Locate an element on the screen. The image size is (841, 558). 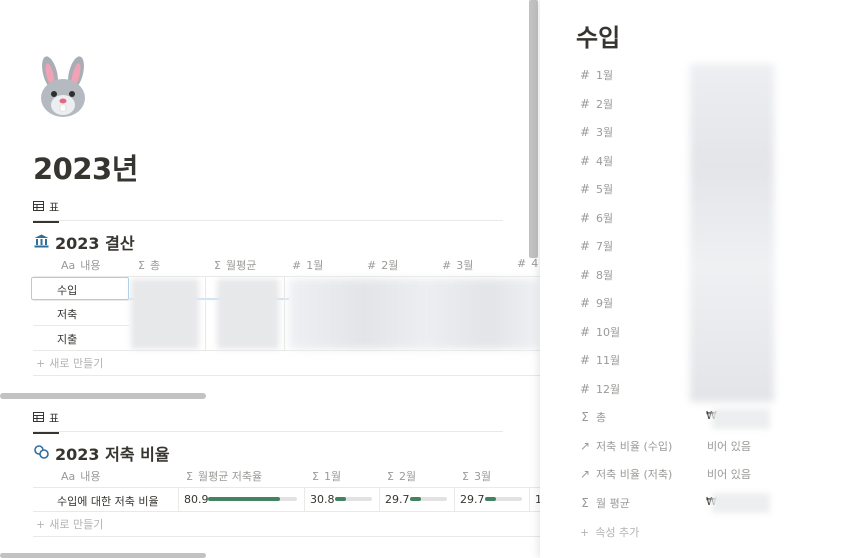
property-type-icon: Σ is located at coordinates (585, 503).